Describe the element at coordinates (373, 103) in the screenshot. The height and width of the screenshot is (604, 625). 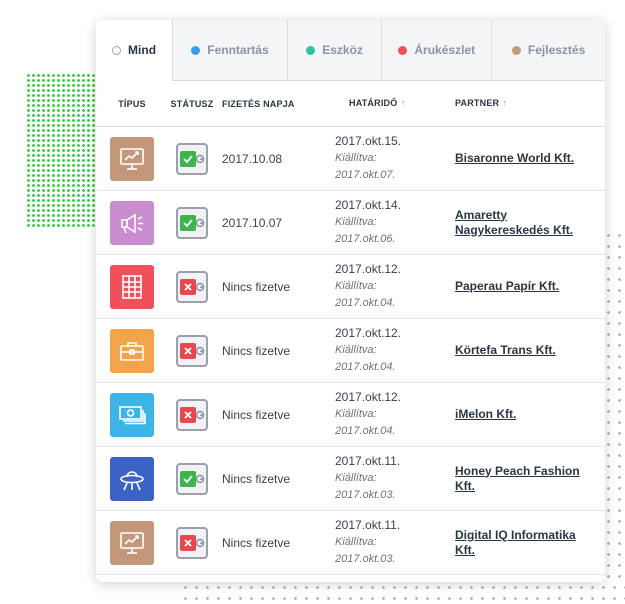
I see `column-header-due-label: HATÁRIDŐ` at that location.